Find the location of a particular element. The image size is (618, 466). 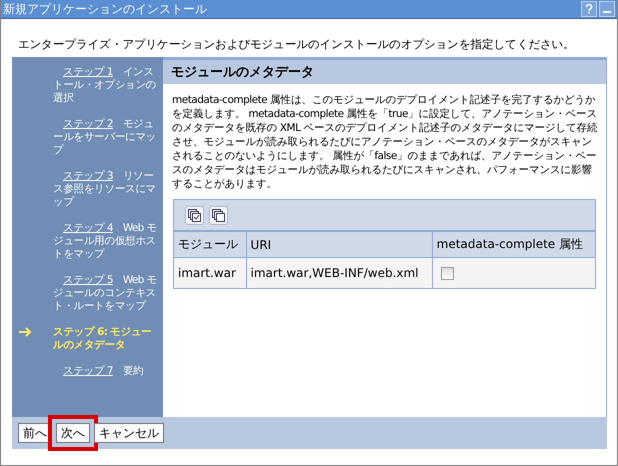

step-item: ステップ 1 インストール・オプションの選択 is located at coordinates (87, 85).